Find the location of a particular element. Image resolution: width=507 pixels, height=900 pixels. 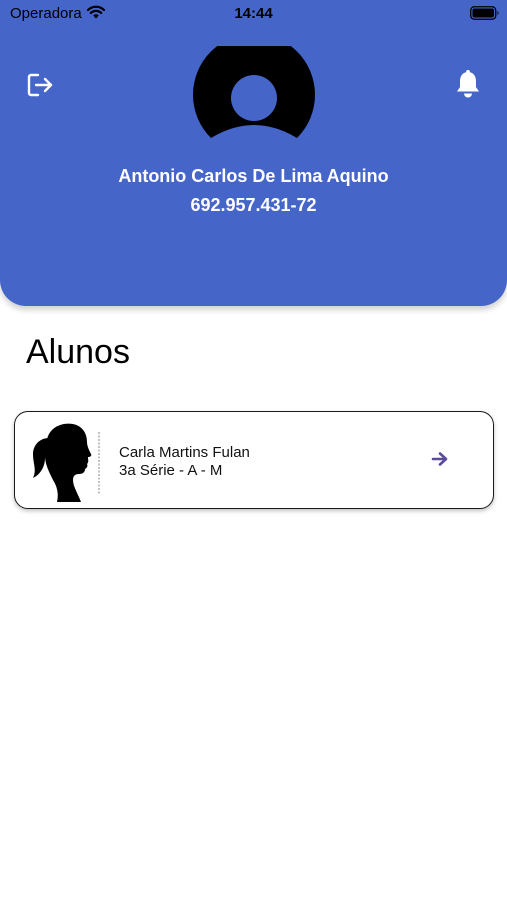

user-avatar-icon is located at coordinates (254, 92).